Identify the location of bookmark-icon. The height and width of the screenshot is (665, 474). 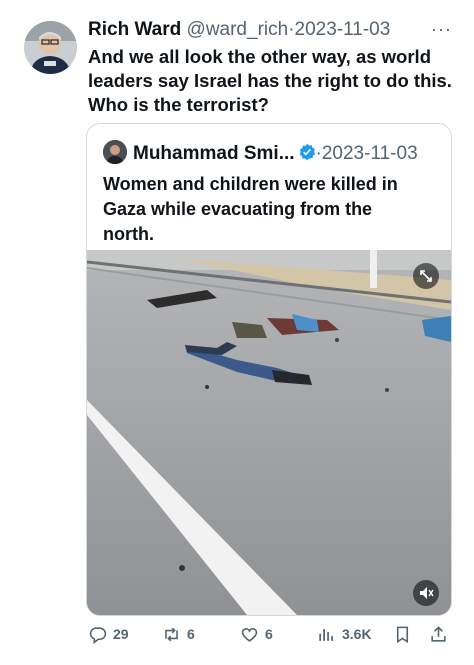
(402, 634).